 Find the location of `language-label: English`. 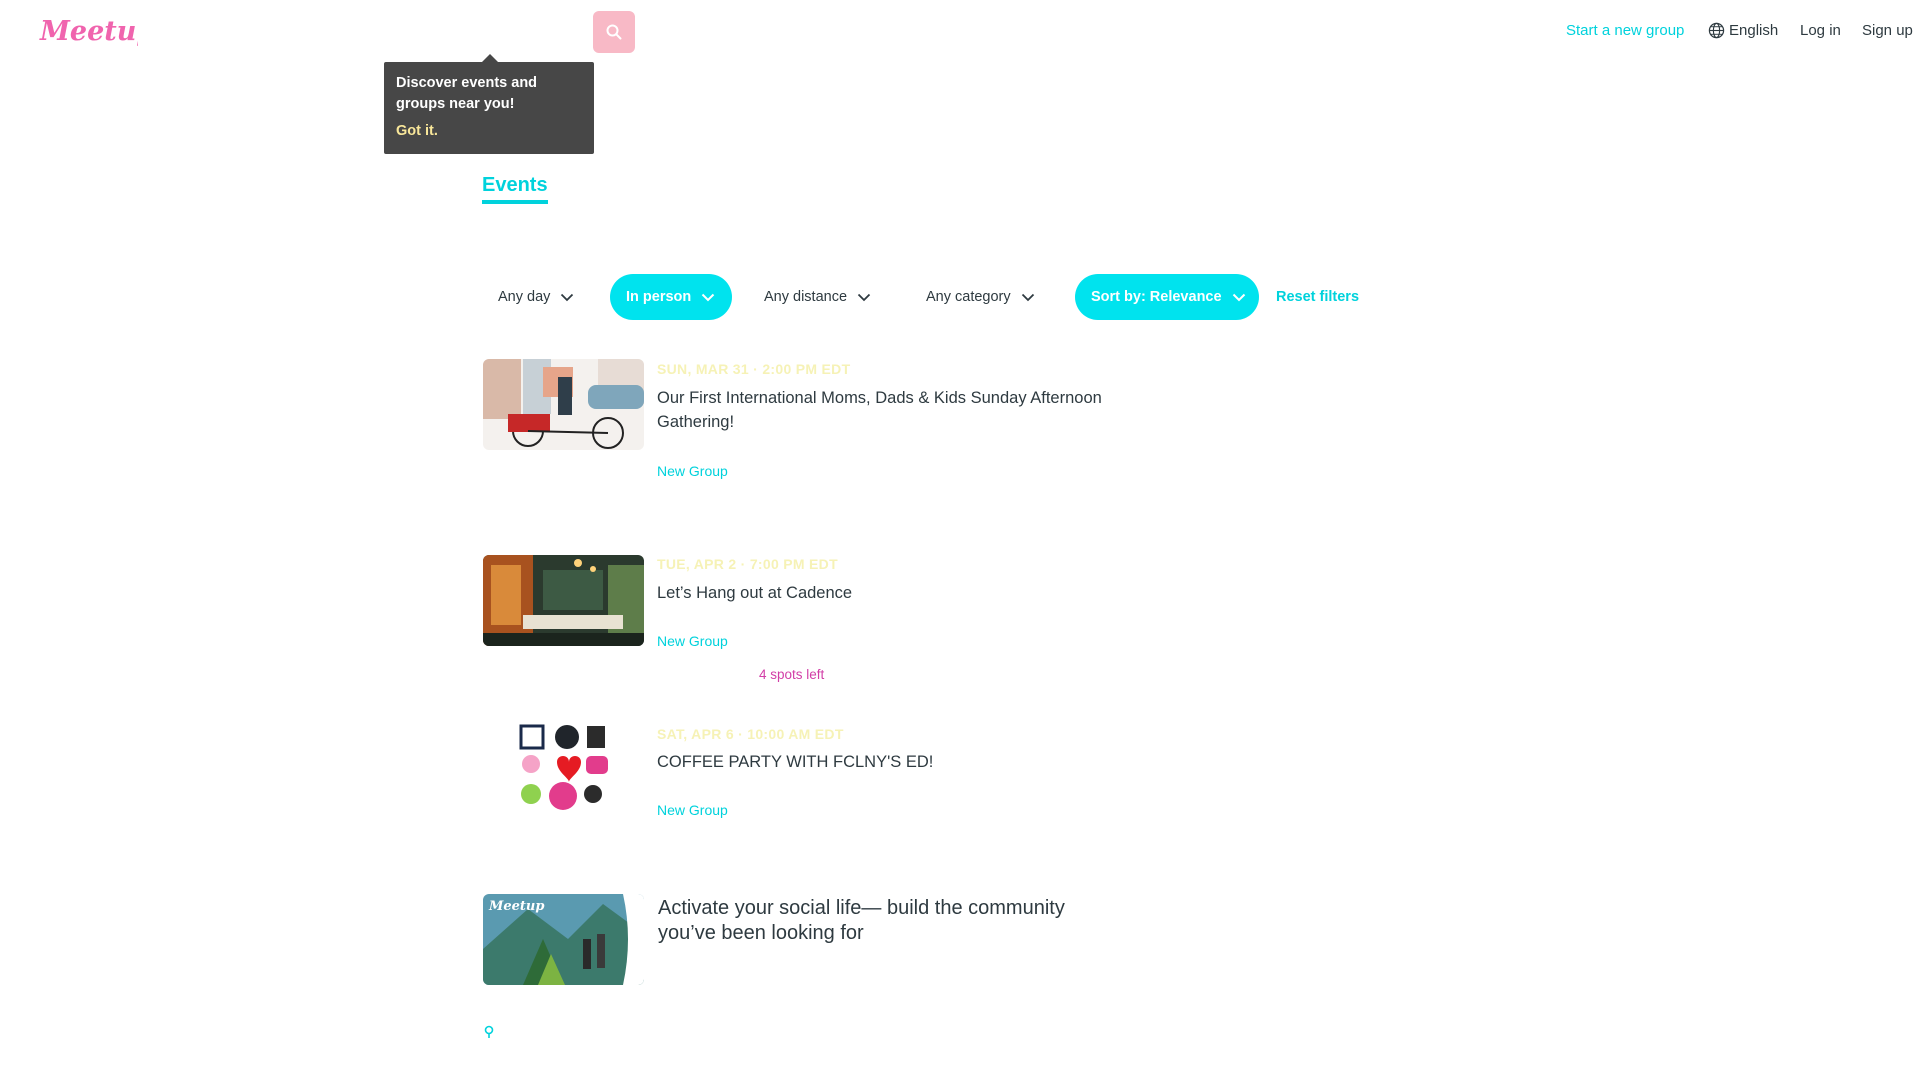

language-label: English is located at coordinates (1754, 30).